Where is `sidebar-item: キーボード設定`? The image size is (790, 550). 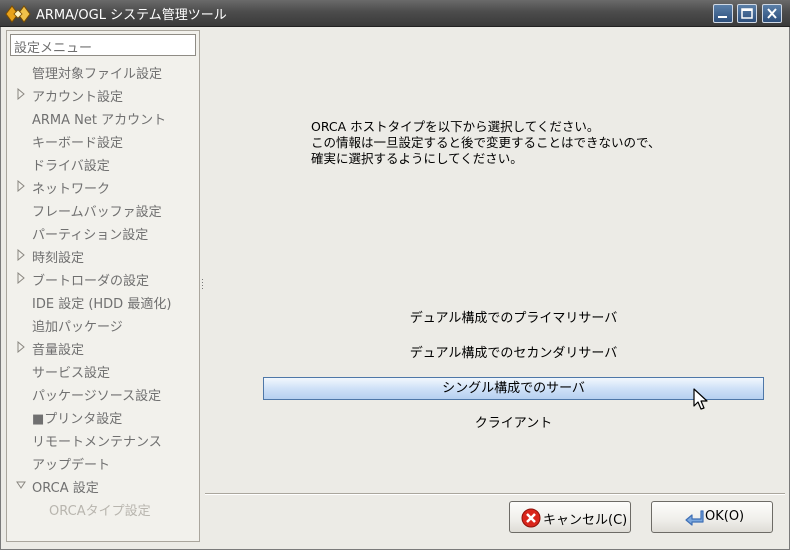
sidebar-item: キーボード設定 is located at coordinates (103, 140).